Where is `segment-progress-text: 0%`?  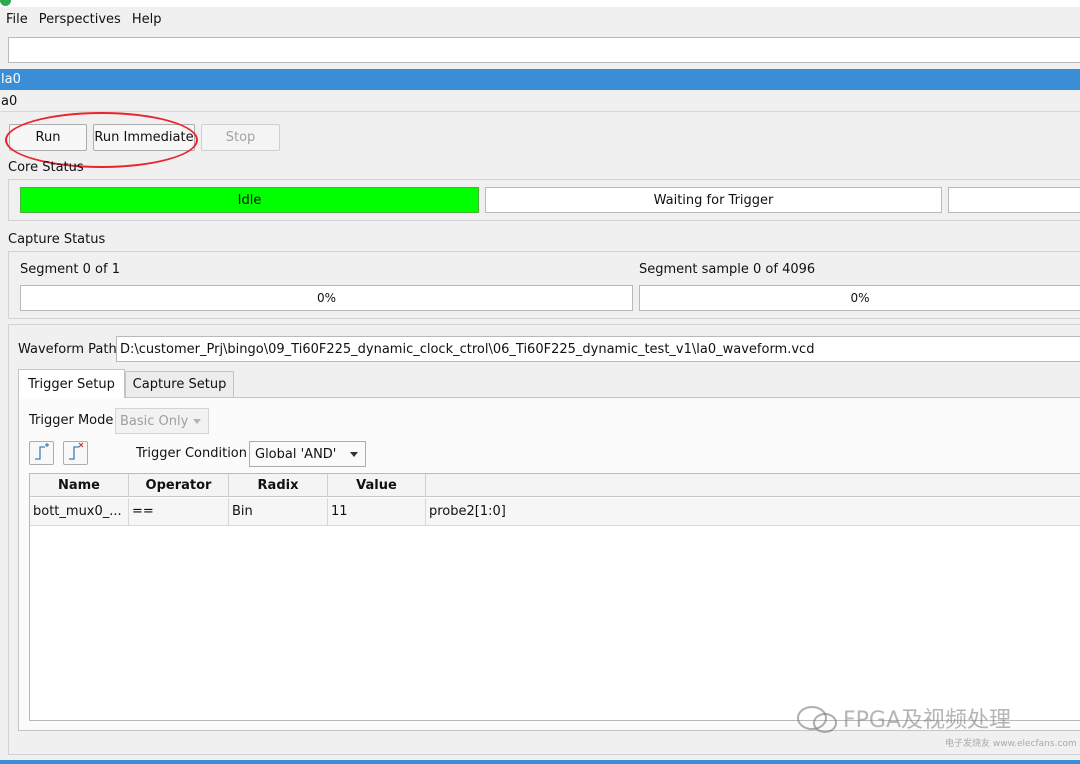 segment-progress-text: 0% is located at coordinates (326, 298).